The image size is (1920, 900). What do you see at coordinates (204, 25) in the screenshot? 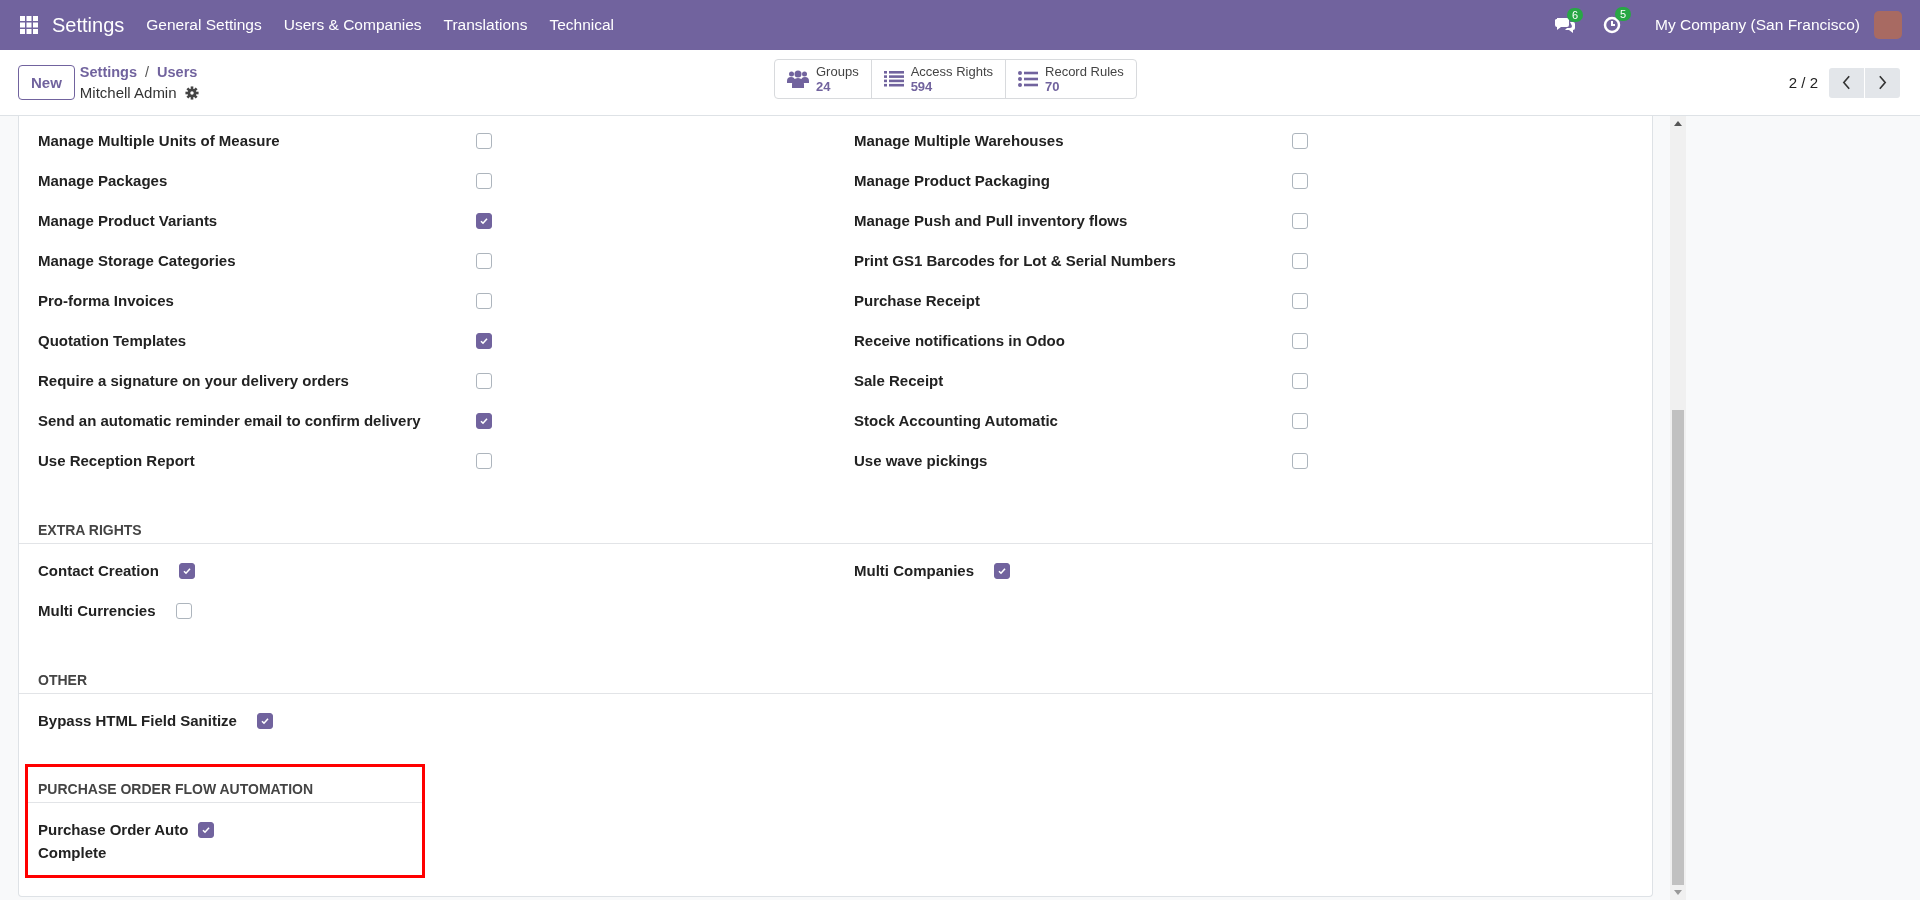
I see `menu-item: General Settings` at bounding box center [204, 25].